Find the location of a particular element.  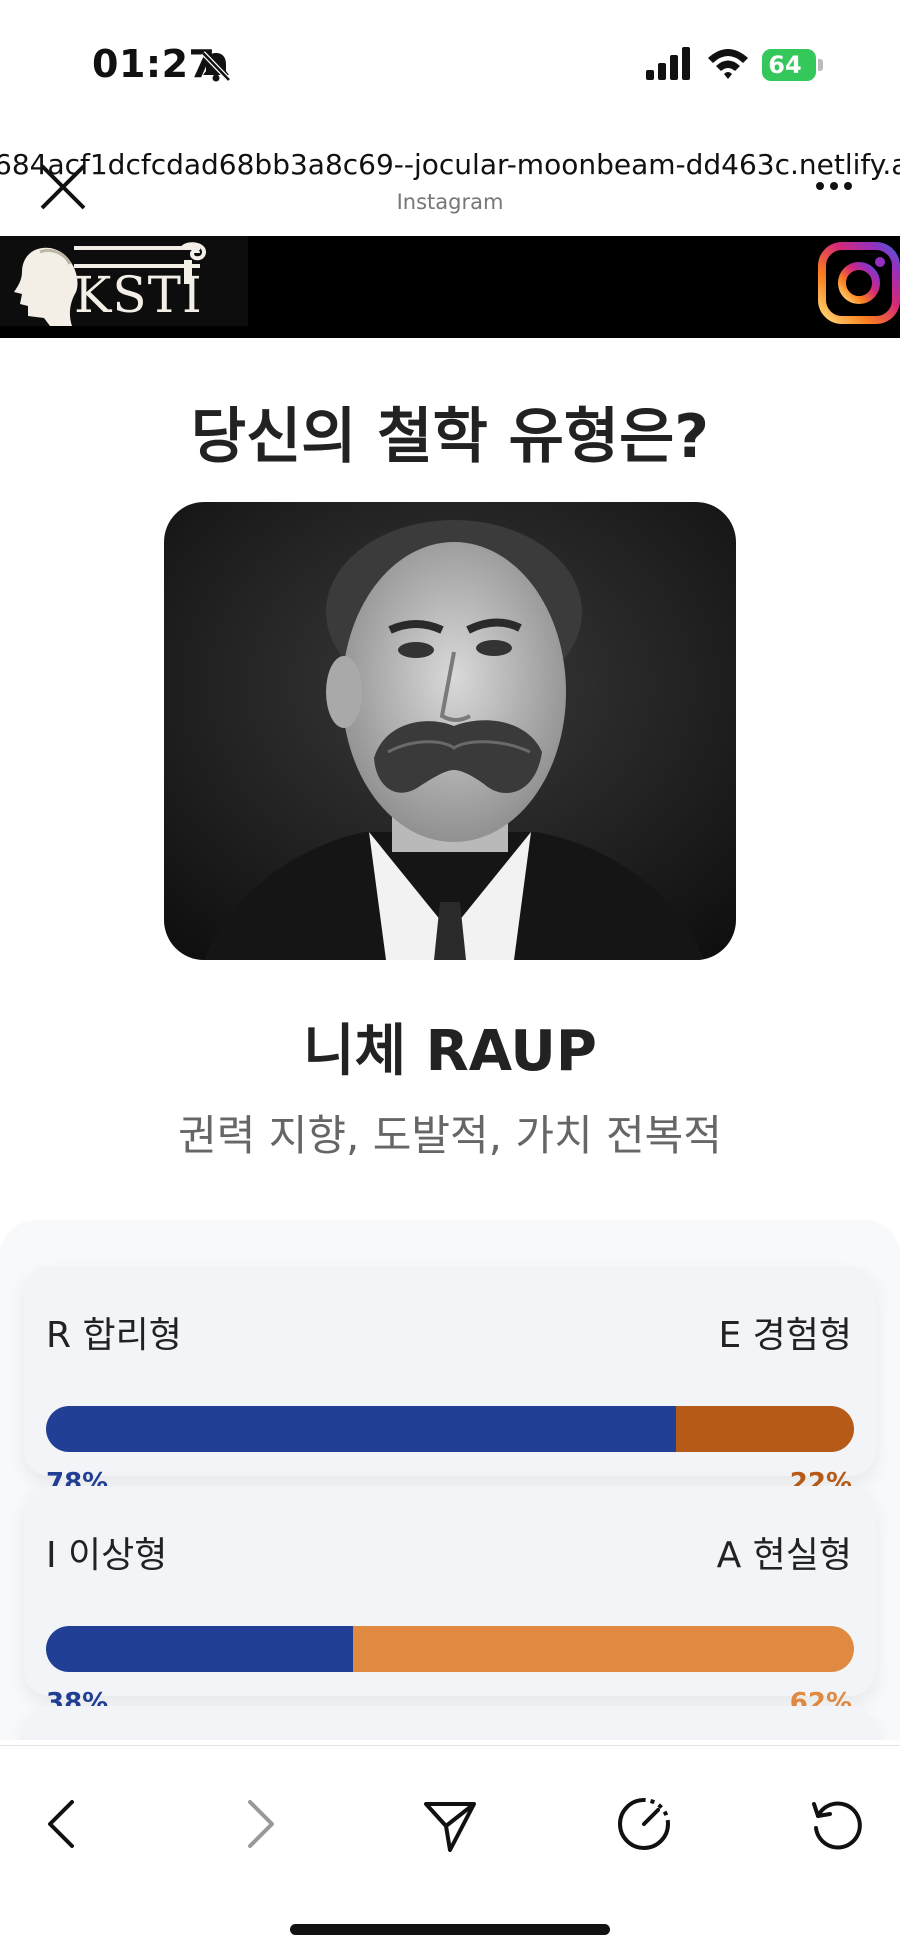

home-indicator is located at coordinates (450, 1929).